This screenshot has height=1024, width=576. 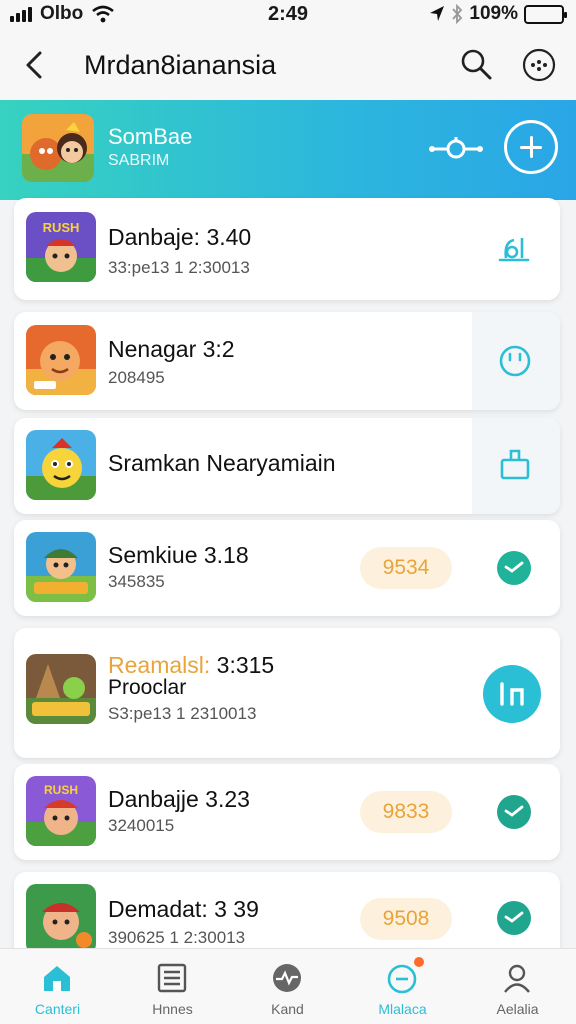 I want to click on add-button, so click(x=531, y=147).